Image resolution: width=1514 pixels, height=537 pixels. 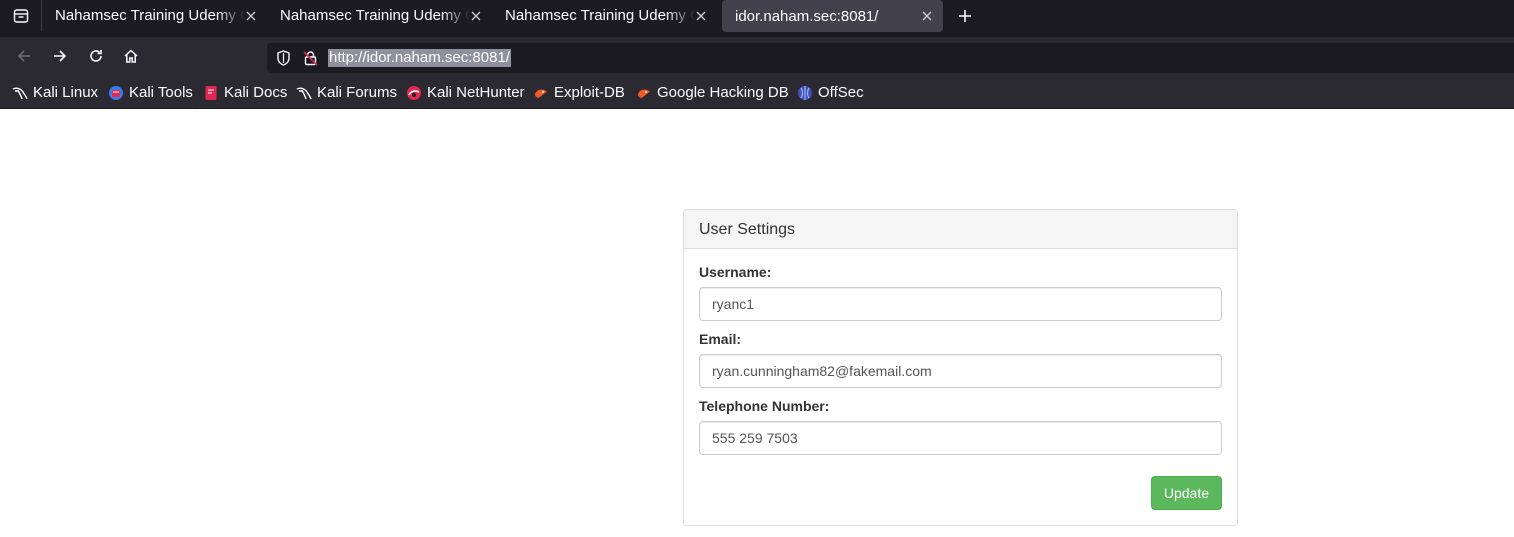 I want to click on forward-button, so click(x=60, y=56).